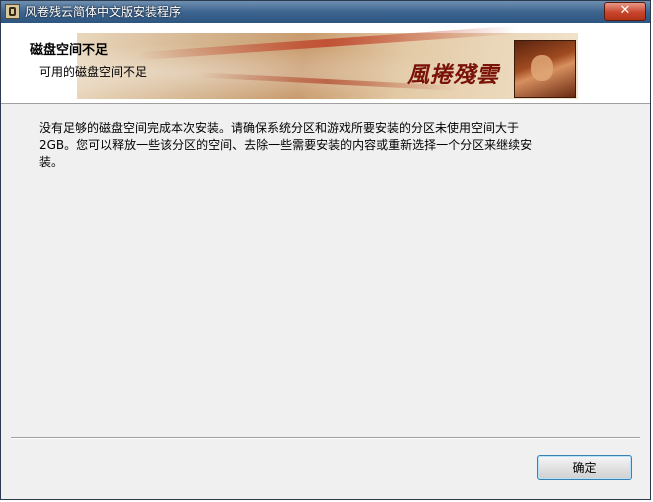 Image resolution: width=653 pixels, height=502 pixels. Describe the element at coordinates (279, 128) in the screenshot. I see `message-line-1: 没有足够的磁盘空间完成本次安装。请确保系统分区和游戏所要安装的分区未使用空间大于` at that location.